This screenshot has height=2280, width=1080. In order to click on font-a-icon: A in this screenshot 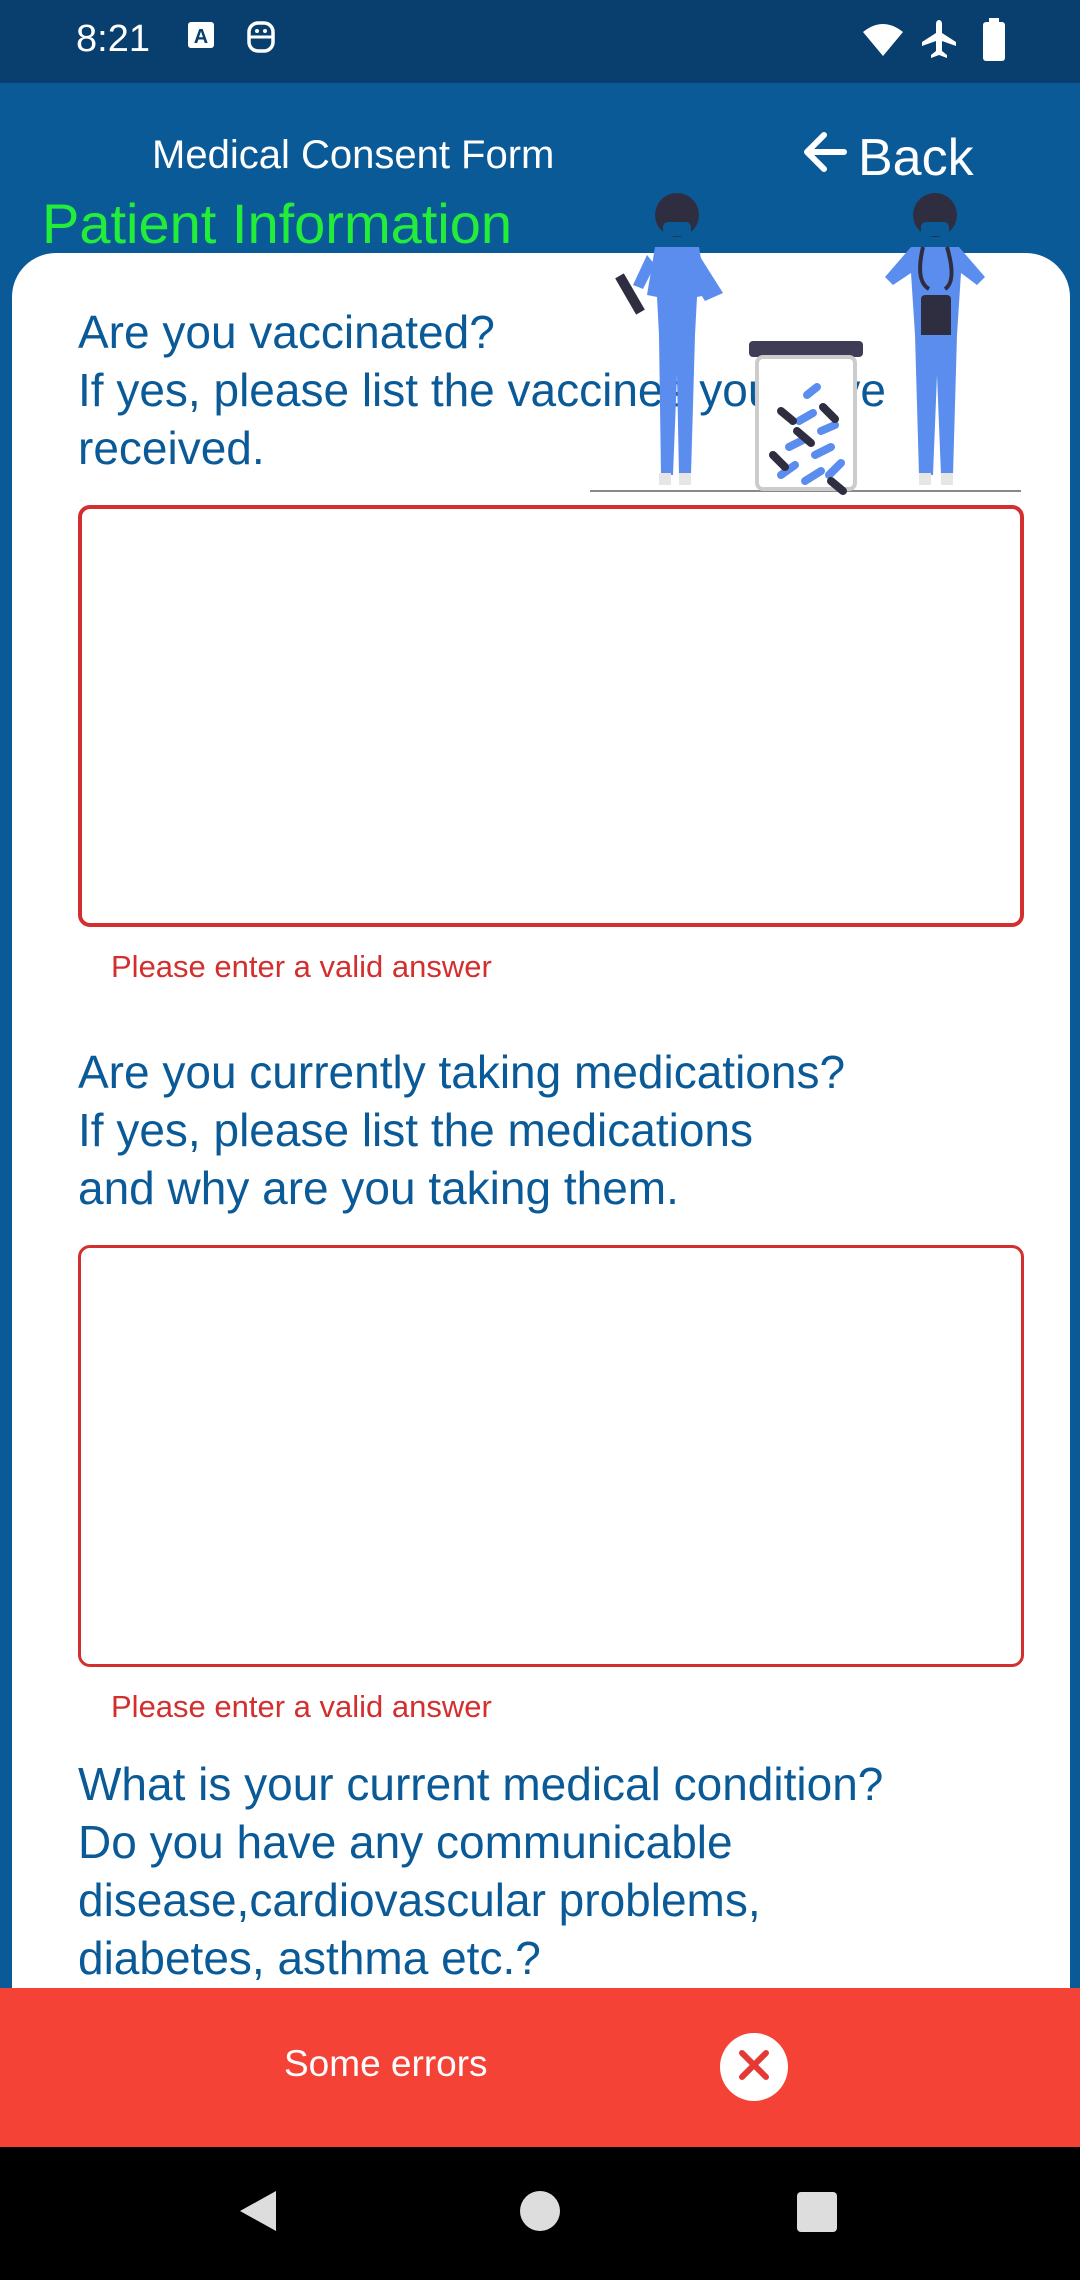, I will do `click(201, 37)`.